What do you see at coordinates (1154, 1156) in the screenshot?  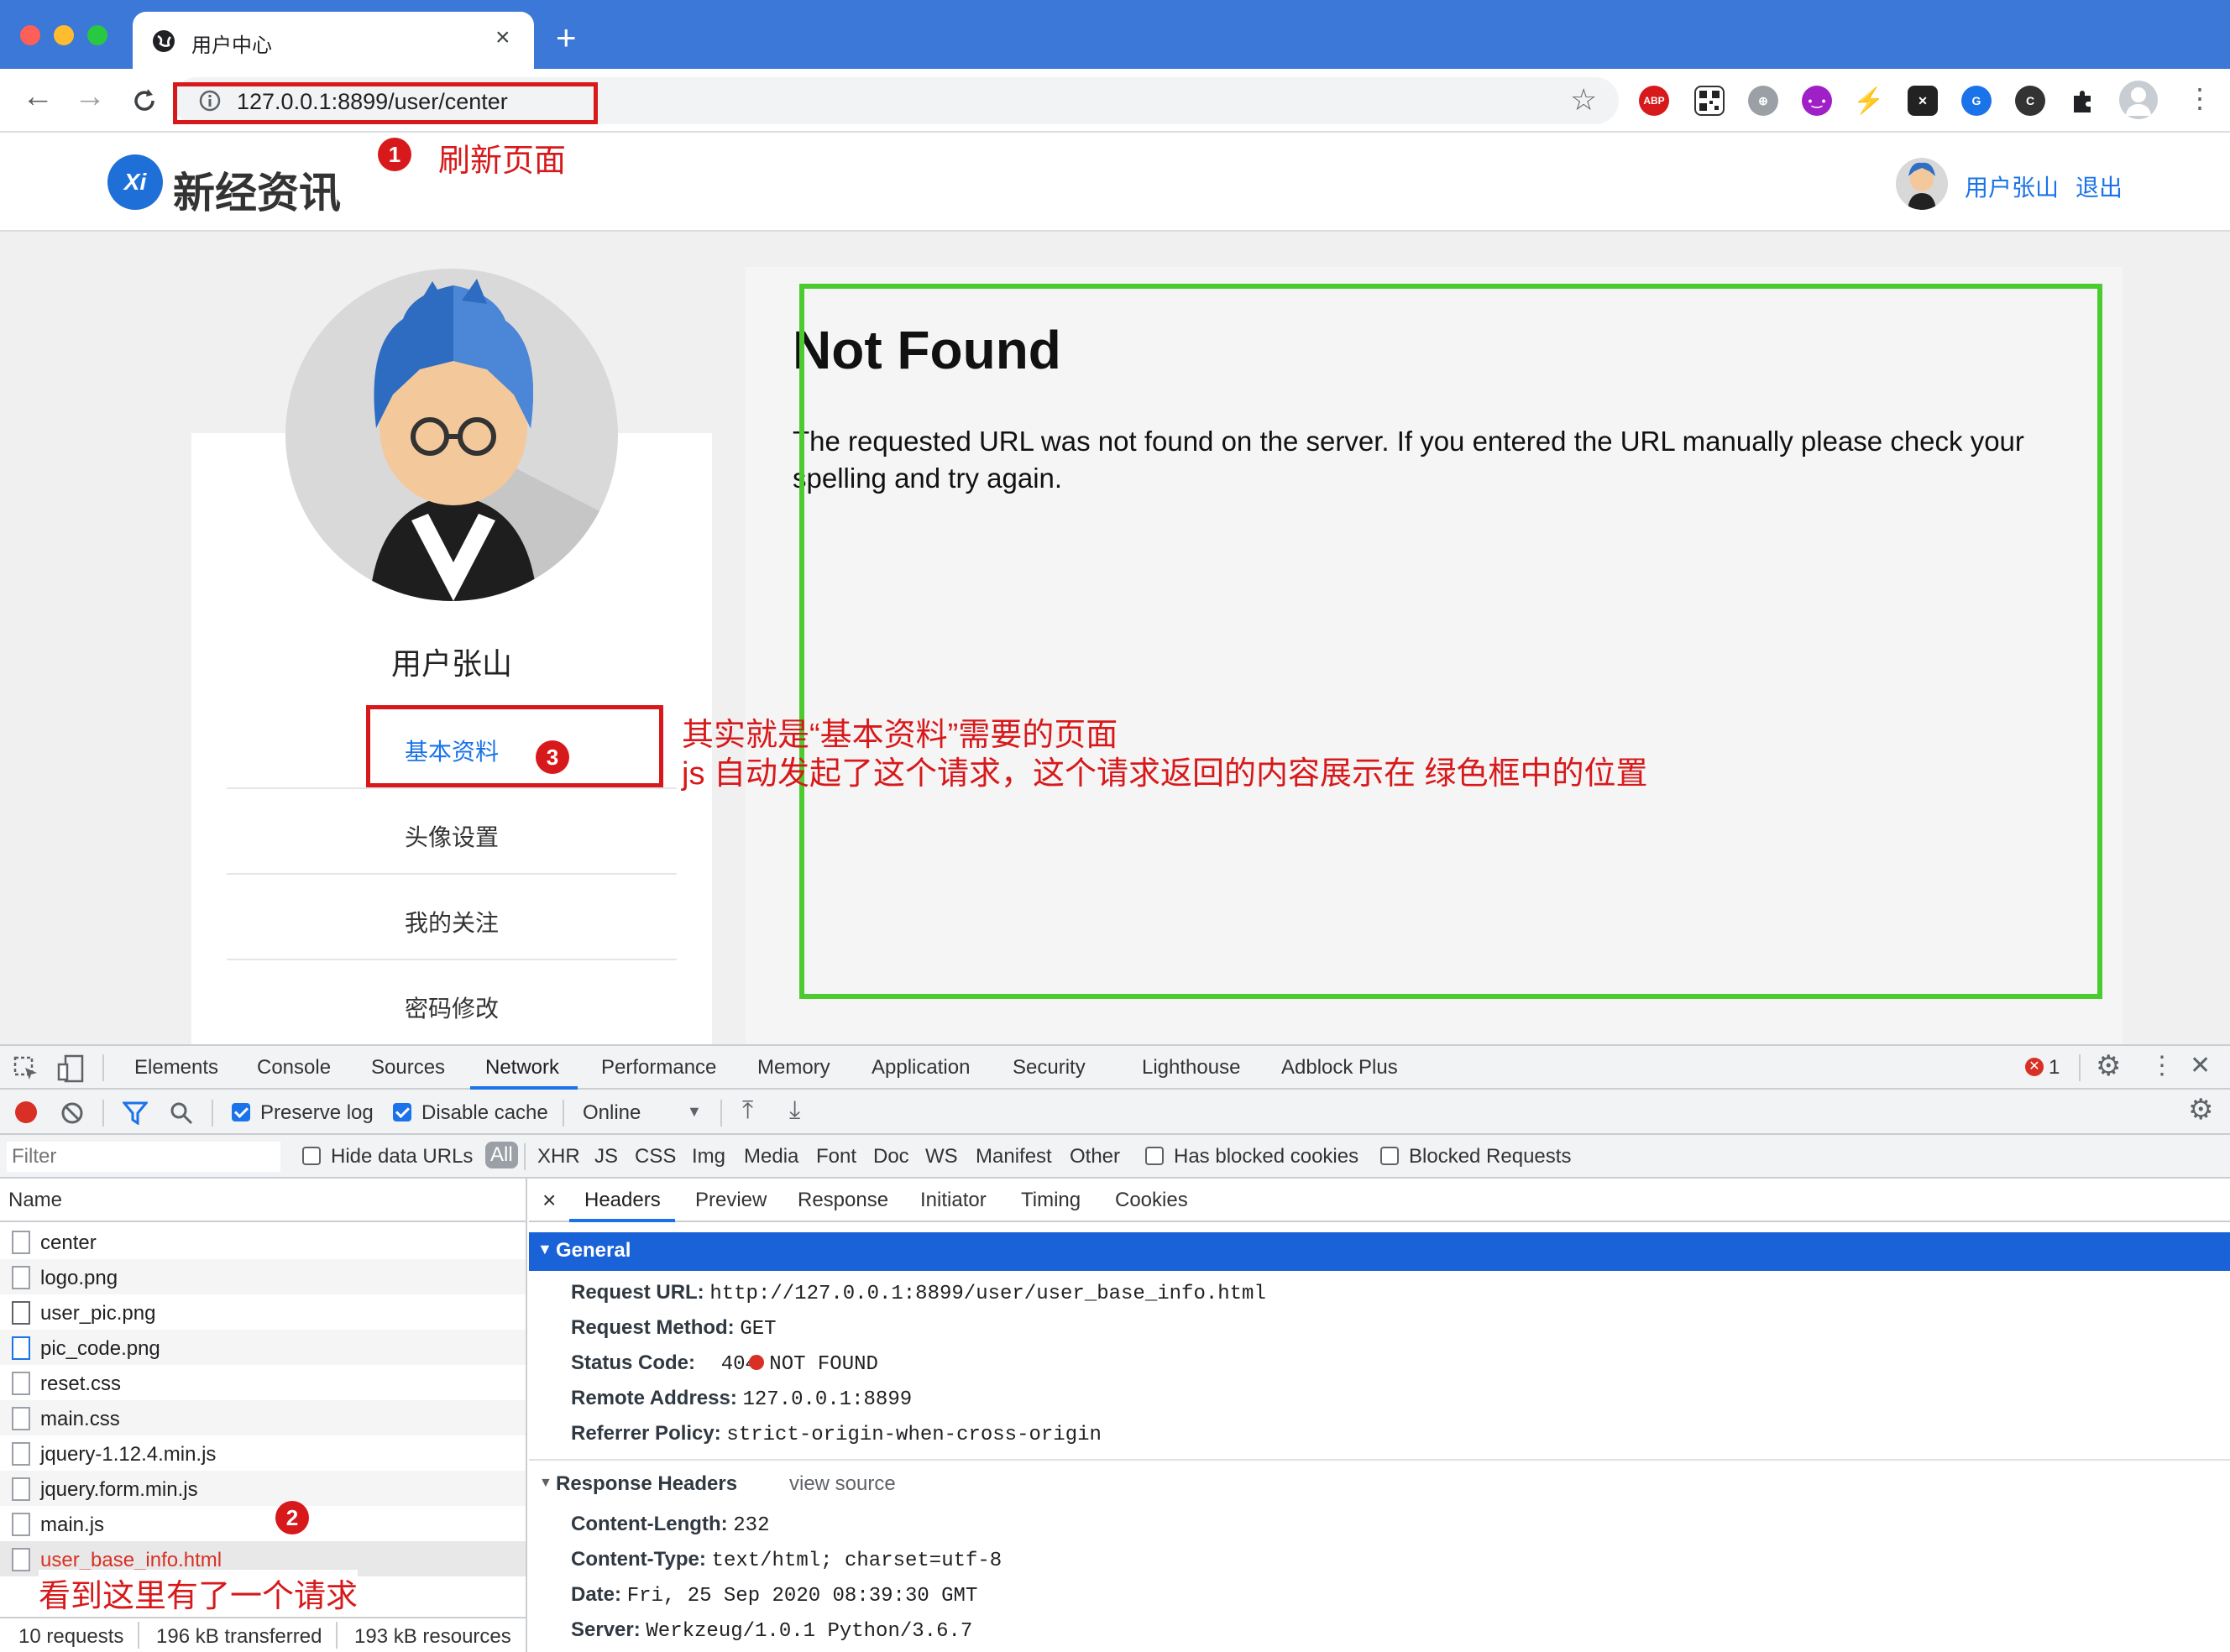 I see `has-blocked-cookies-checkbox` at bounding box center [1154, 1156].